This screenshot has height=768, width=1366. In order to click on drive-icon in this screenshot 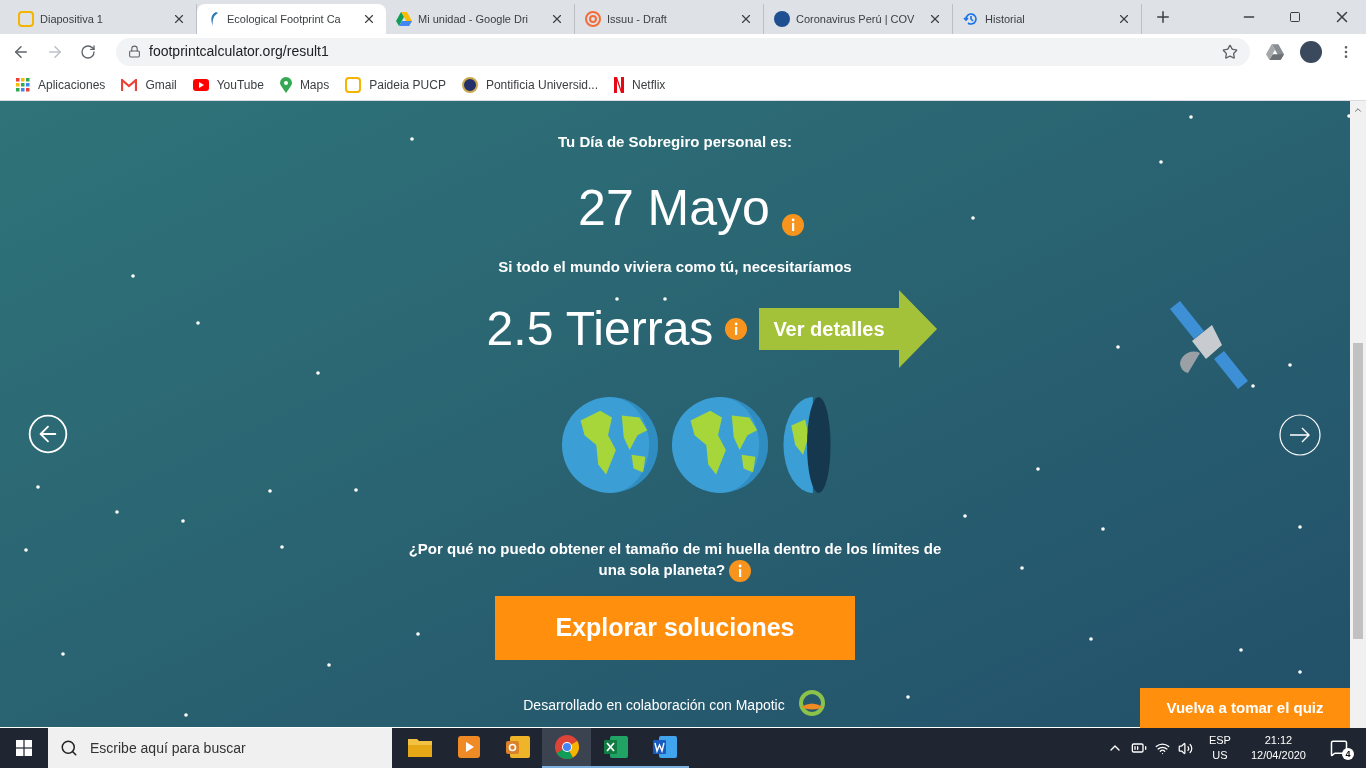, I will do `click(404, 19)`.